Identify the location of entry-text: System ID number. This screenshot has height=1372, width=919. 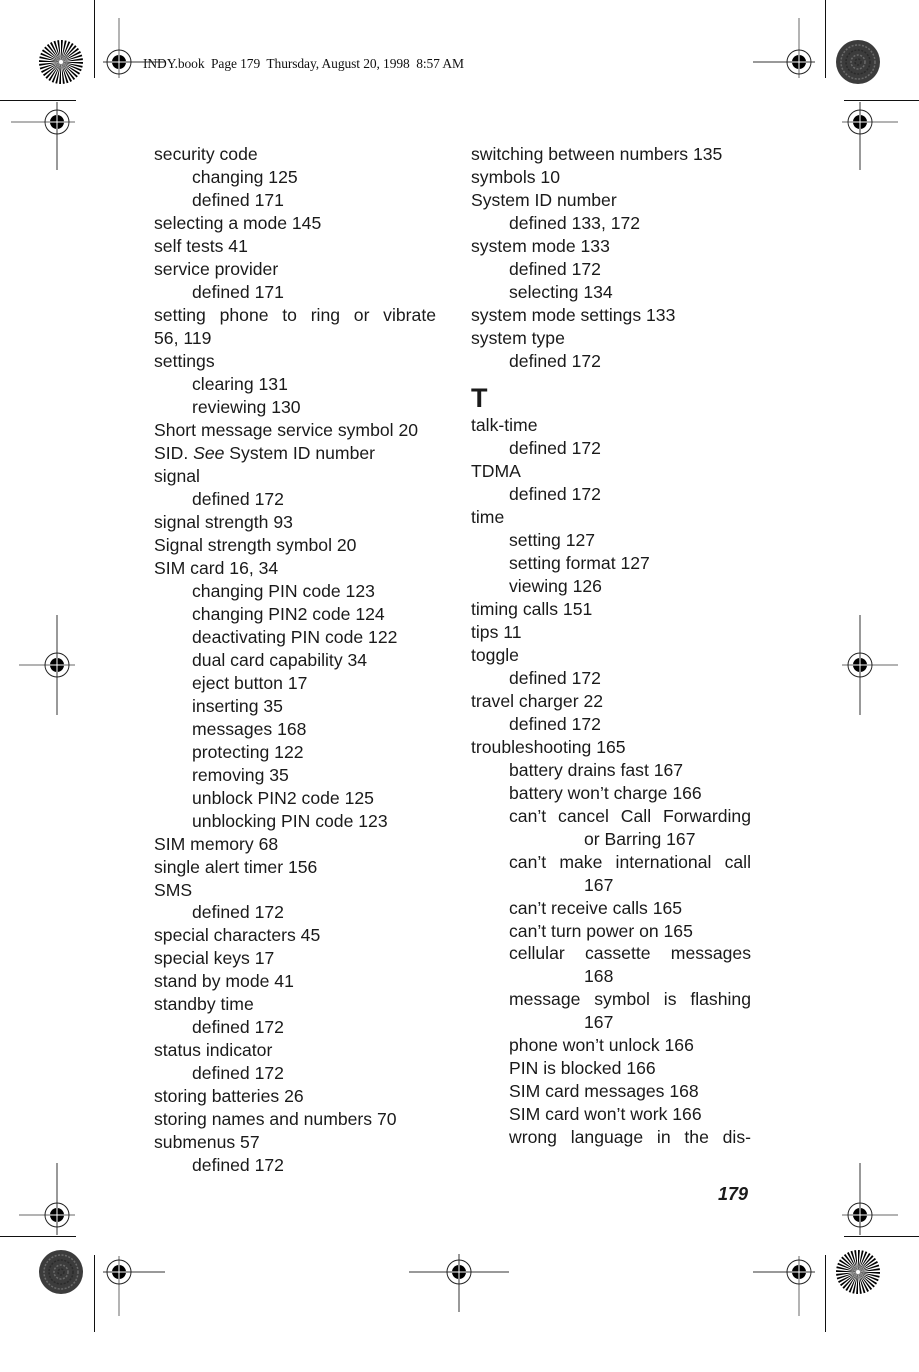
(544, 199).